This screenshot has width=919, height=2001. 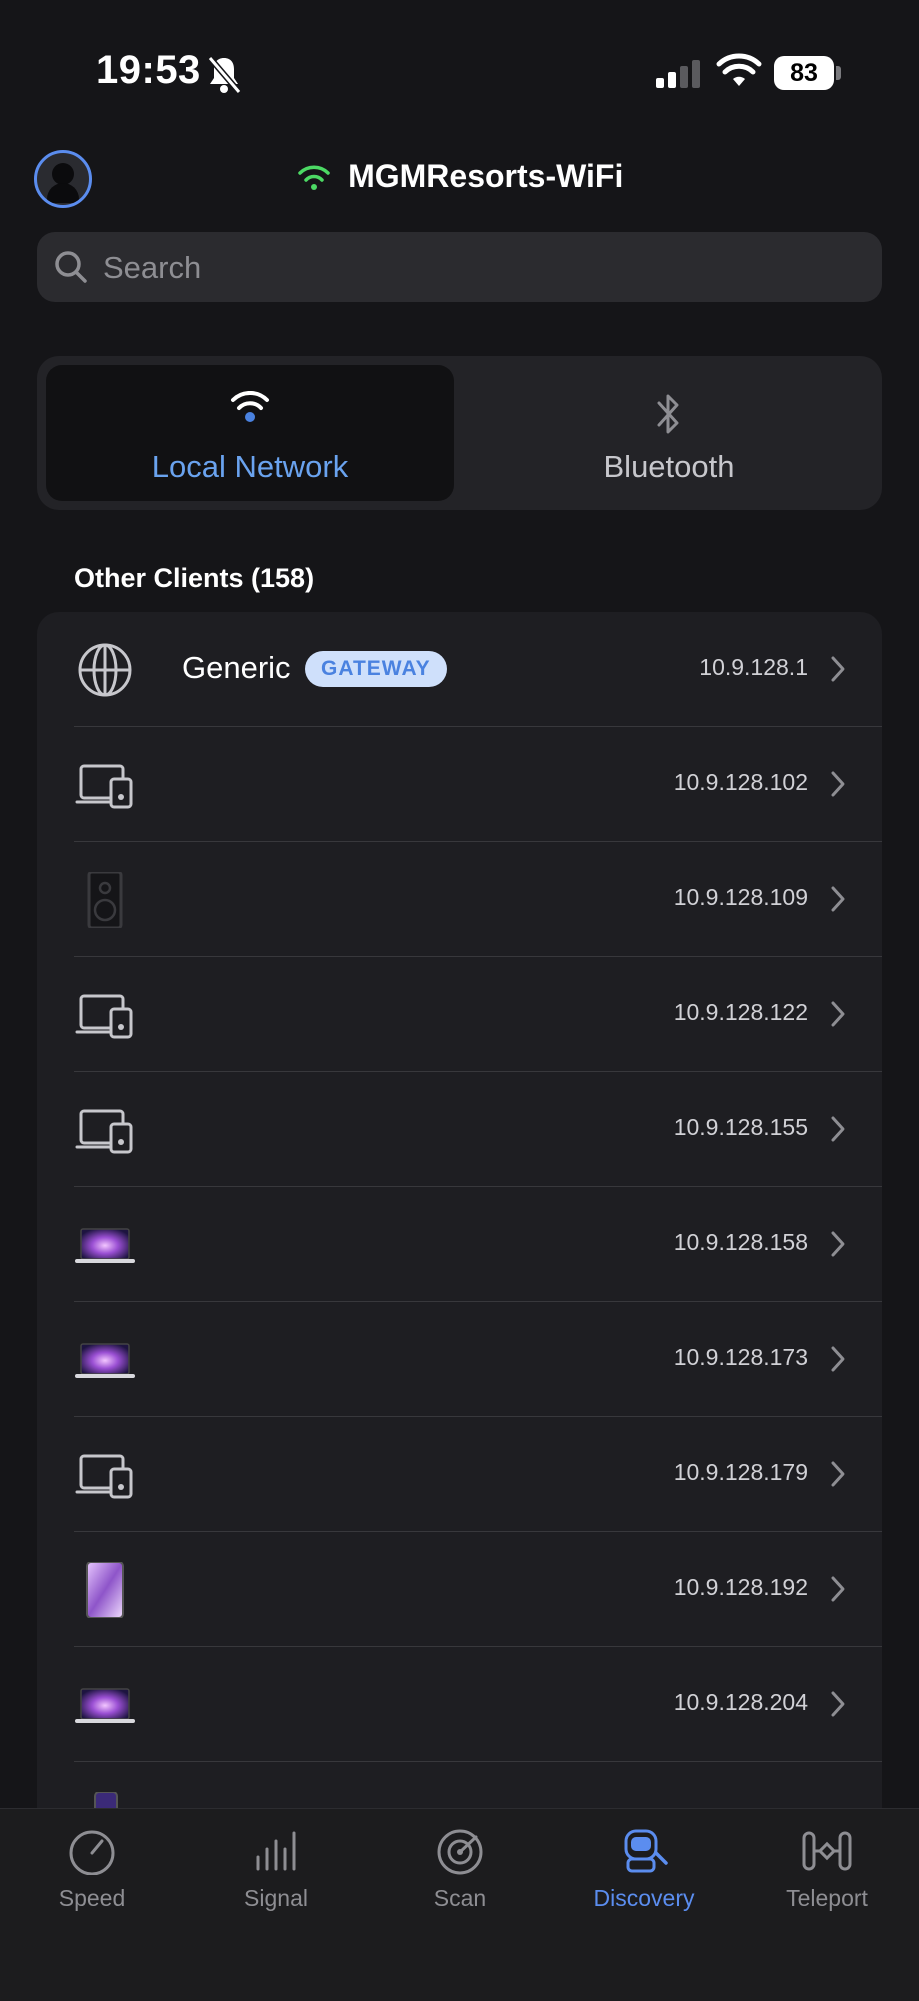 What do you see at coordinates (486, 176) in the screenshot?
I see `network-name: MGMResorts-WiFi` at bounding box center [486, 176].